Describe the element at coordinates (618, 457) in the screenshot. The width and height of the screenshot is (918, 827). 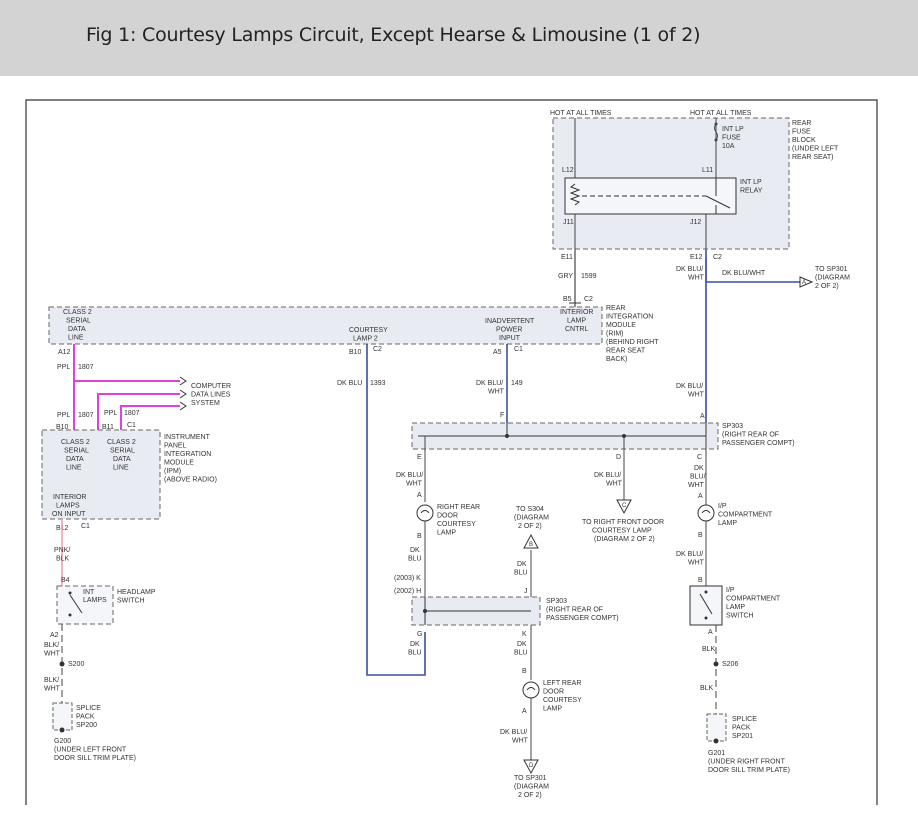
I see `sp303-top-pin-d: D` at that location.